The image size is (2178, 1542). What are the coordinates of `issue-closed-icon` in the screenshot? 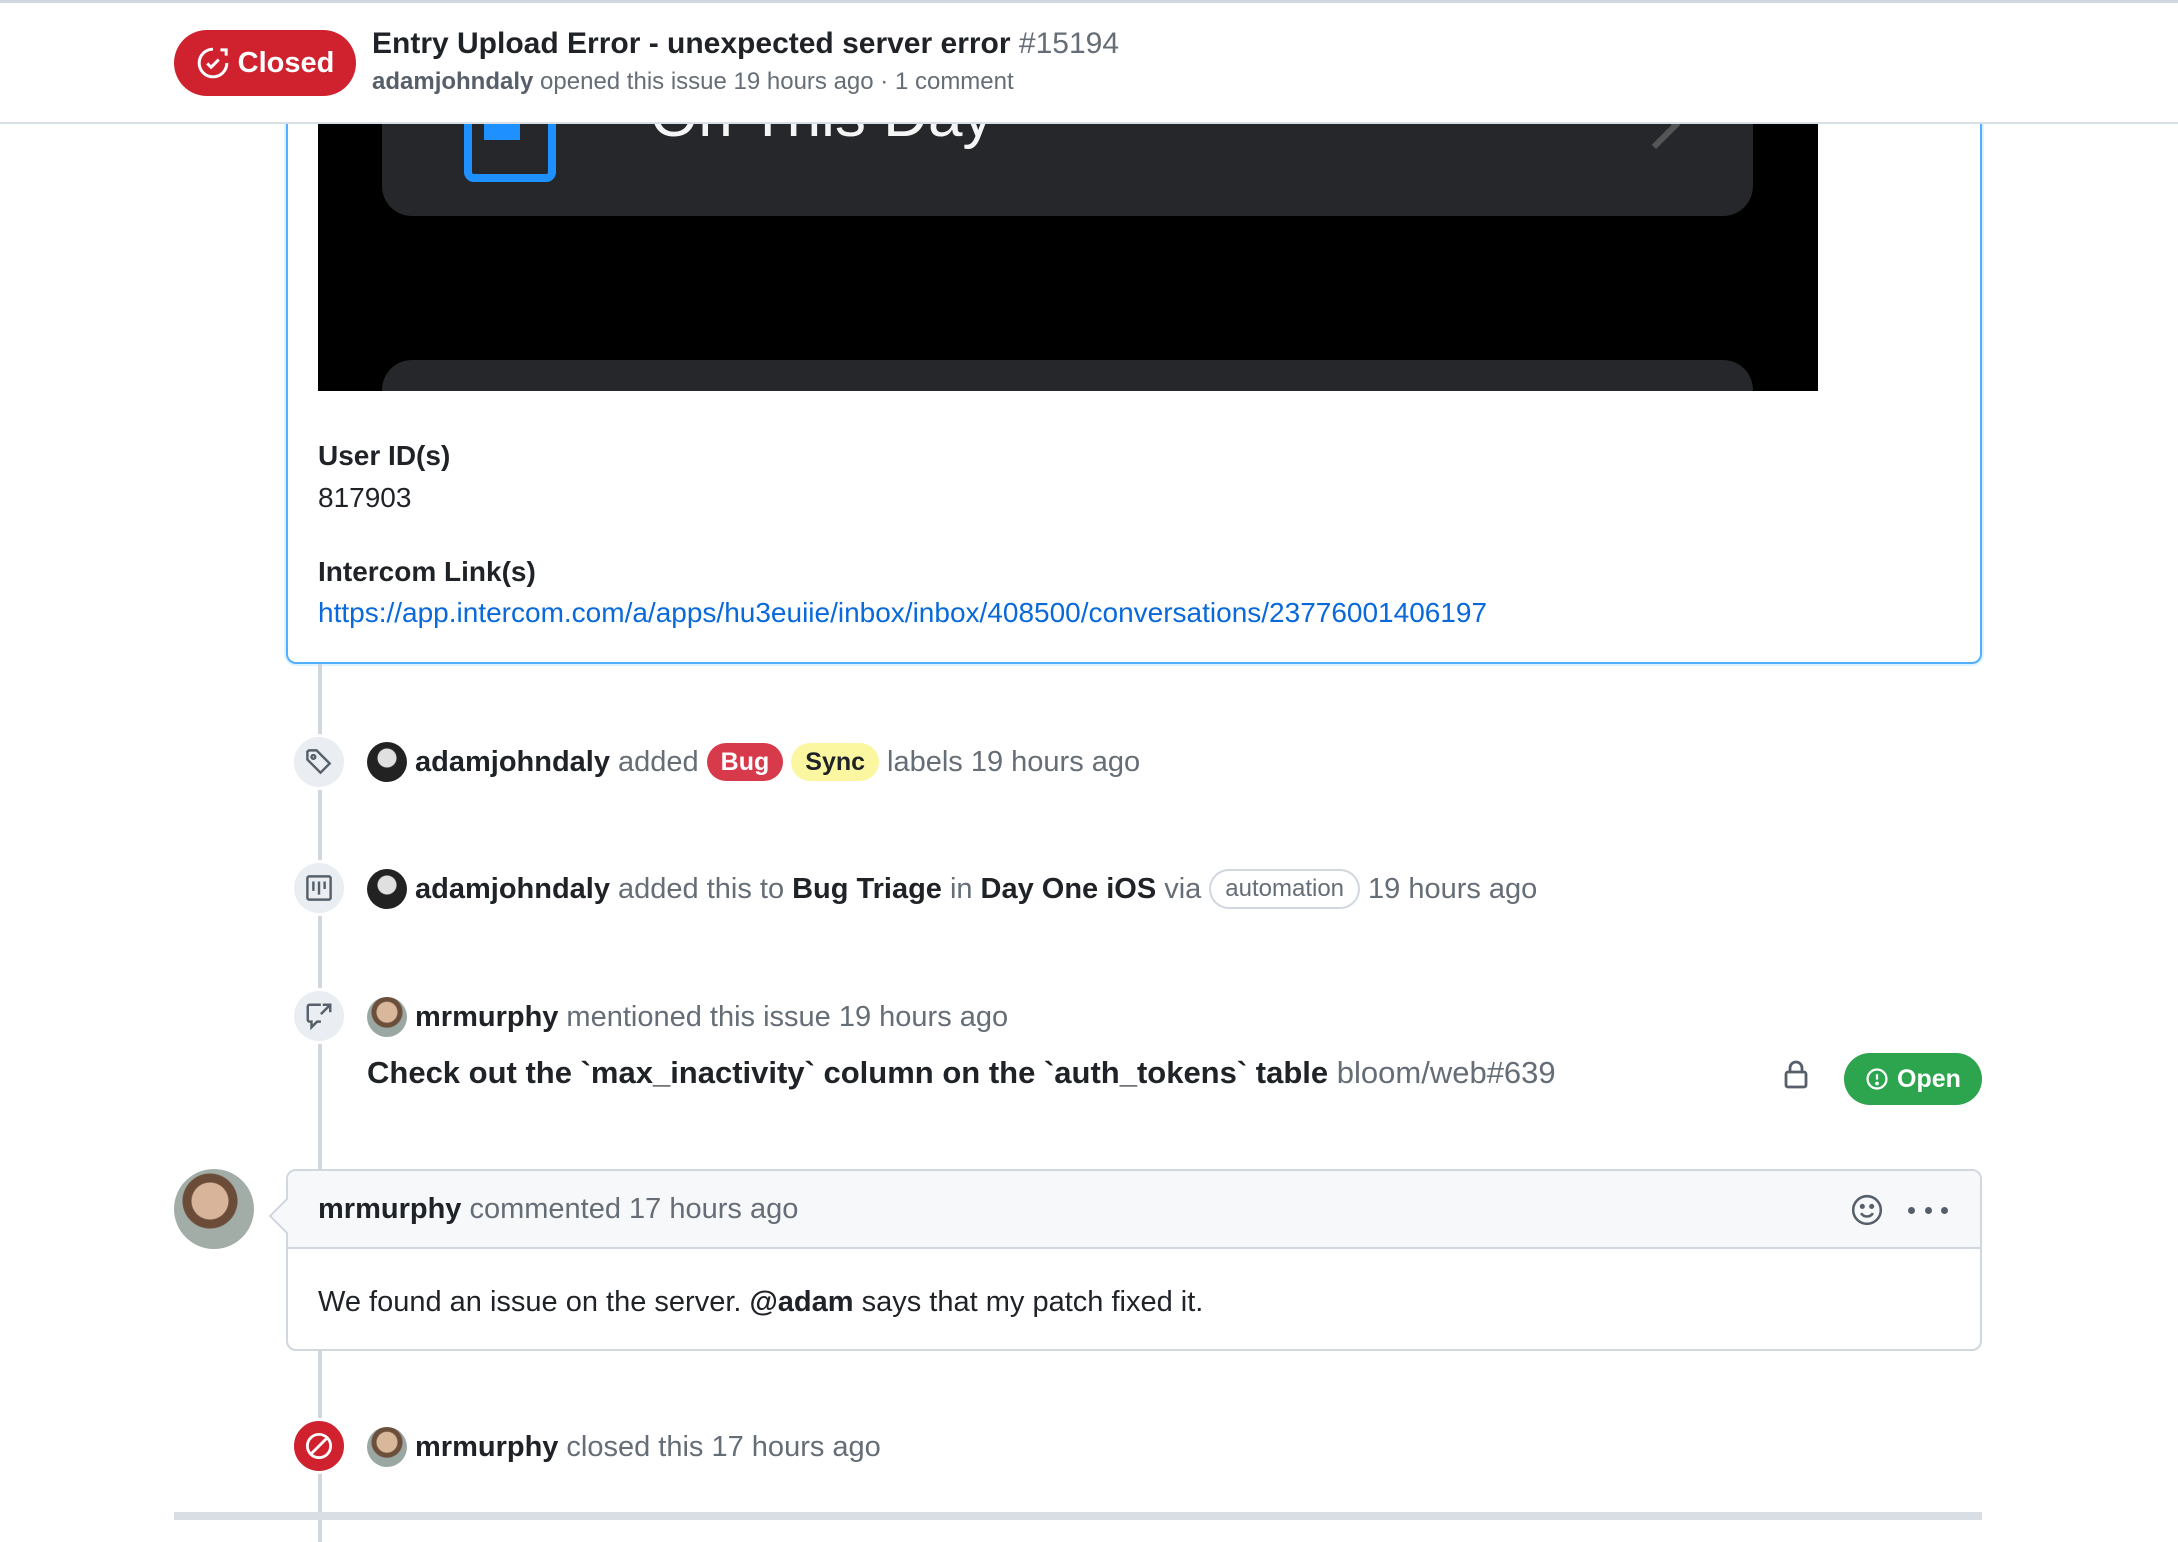 It's located at (212, 63).